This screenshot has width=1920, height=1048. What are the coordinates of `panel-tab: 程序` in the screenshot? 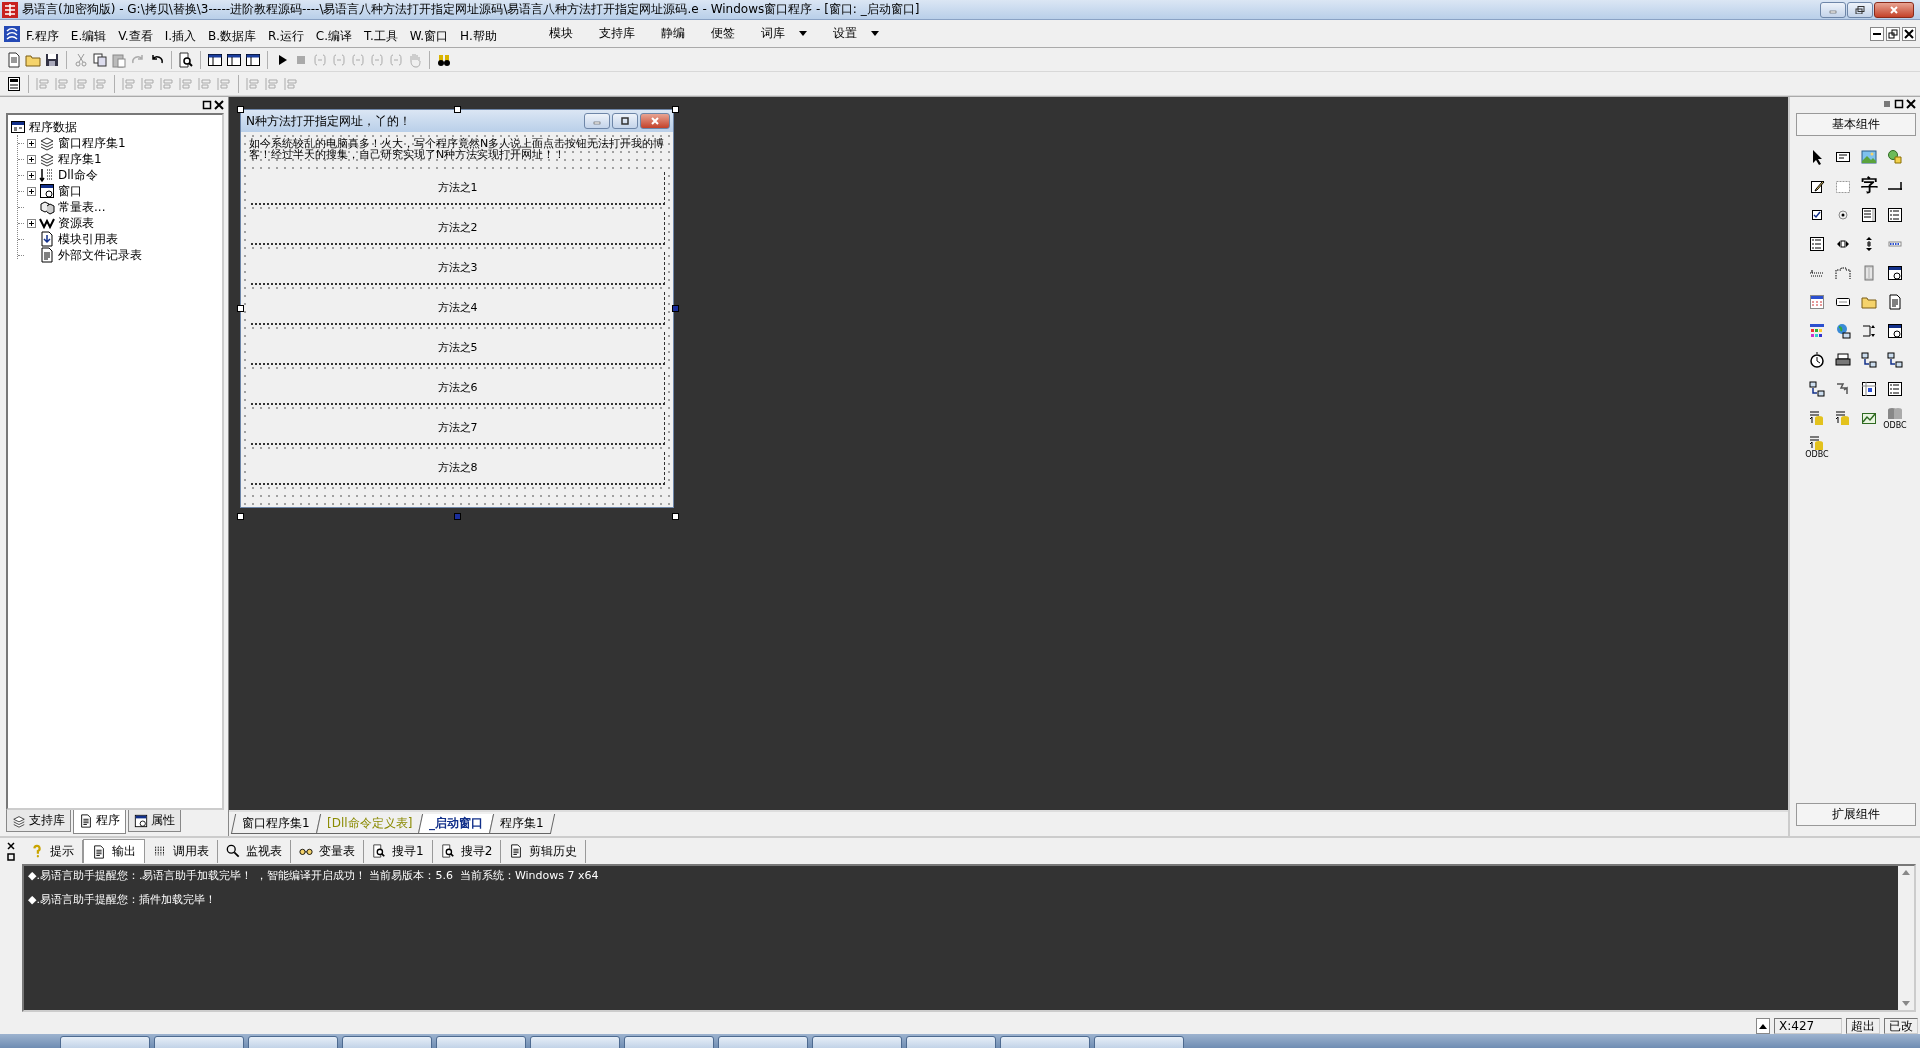 It's located at (99, 822).